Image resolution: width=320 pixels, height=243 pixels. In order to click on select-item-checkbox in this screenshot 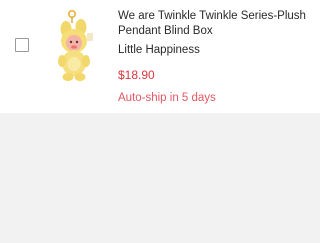, I will do `click(22, 45)`.